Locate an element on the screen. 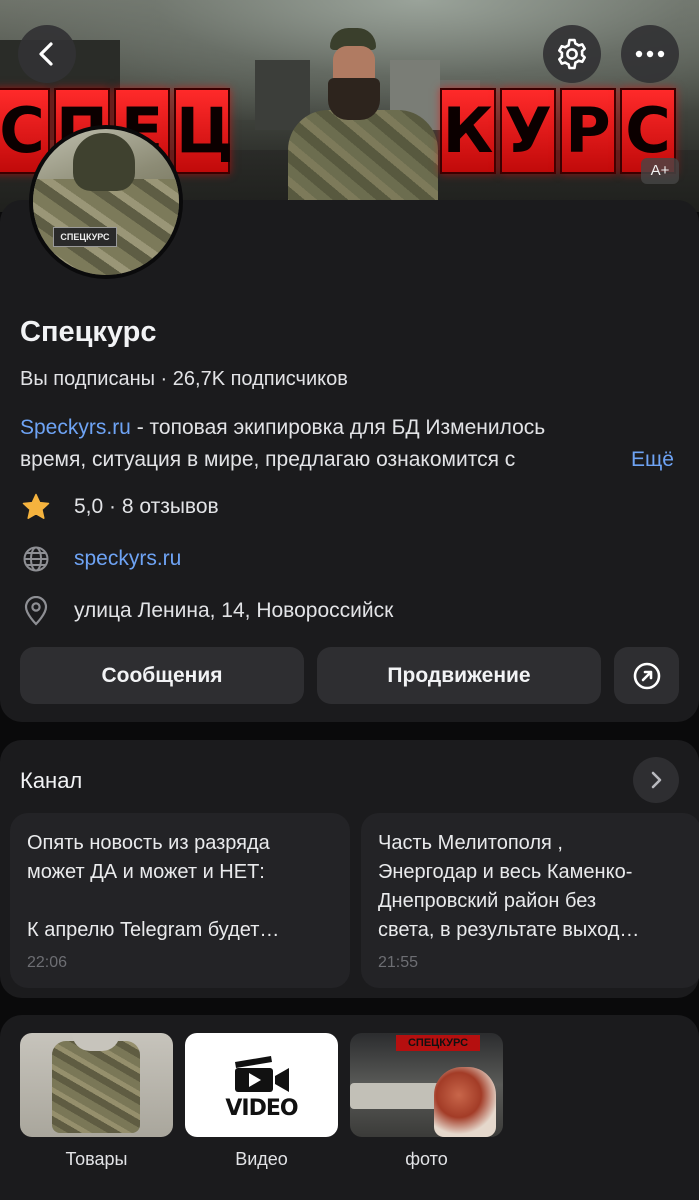  share-arrow-icon is located at coordinates (646, 675).